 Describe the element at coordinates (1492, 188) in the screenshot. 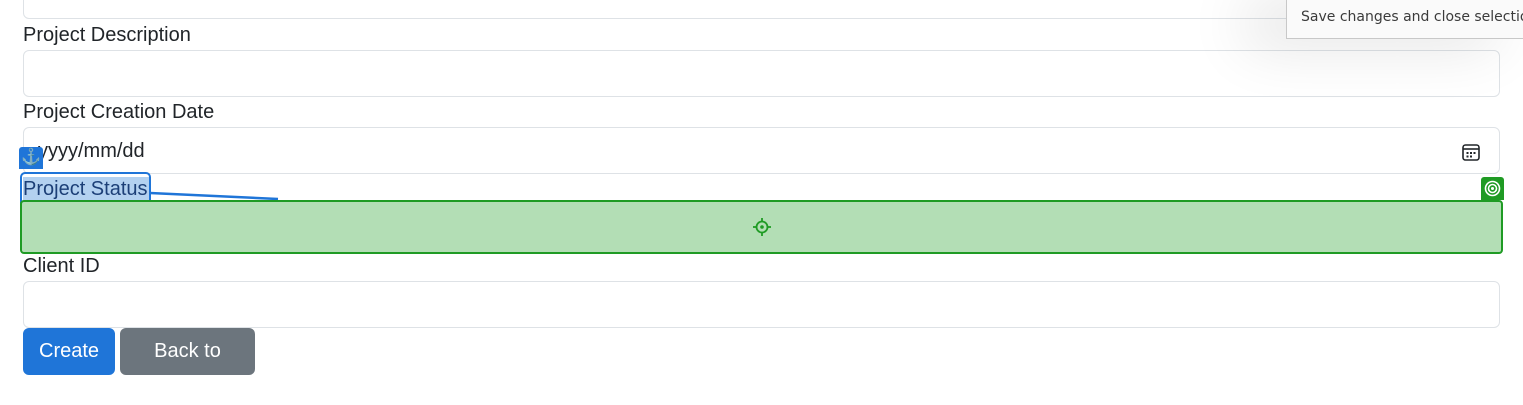

I see `target-icon` at that location.